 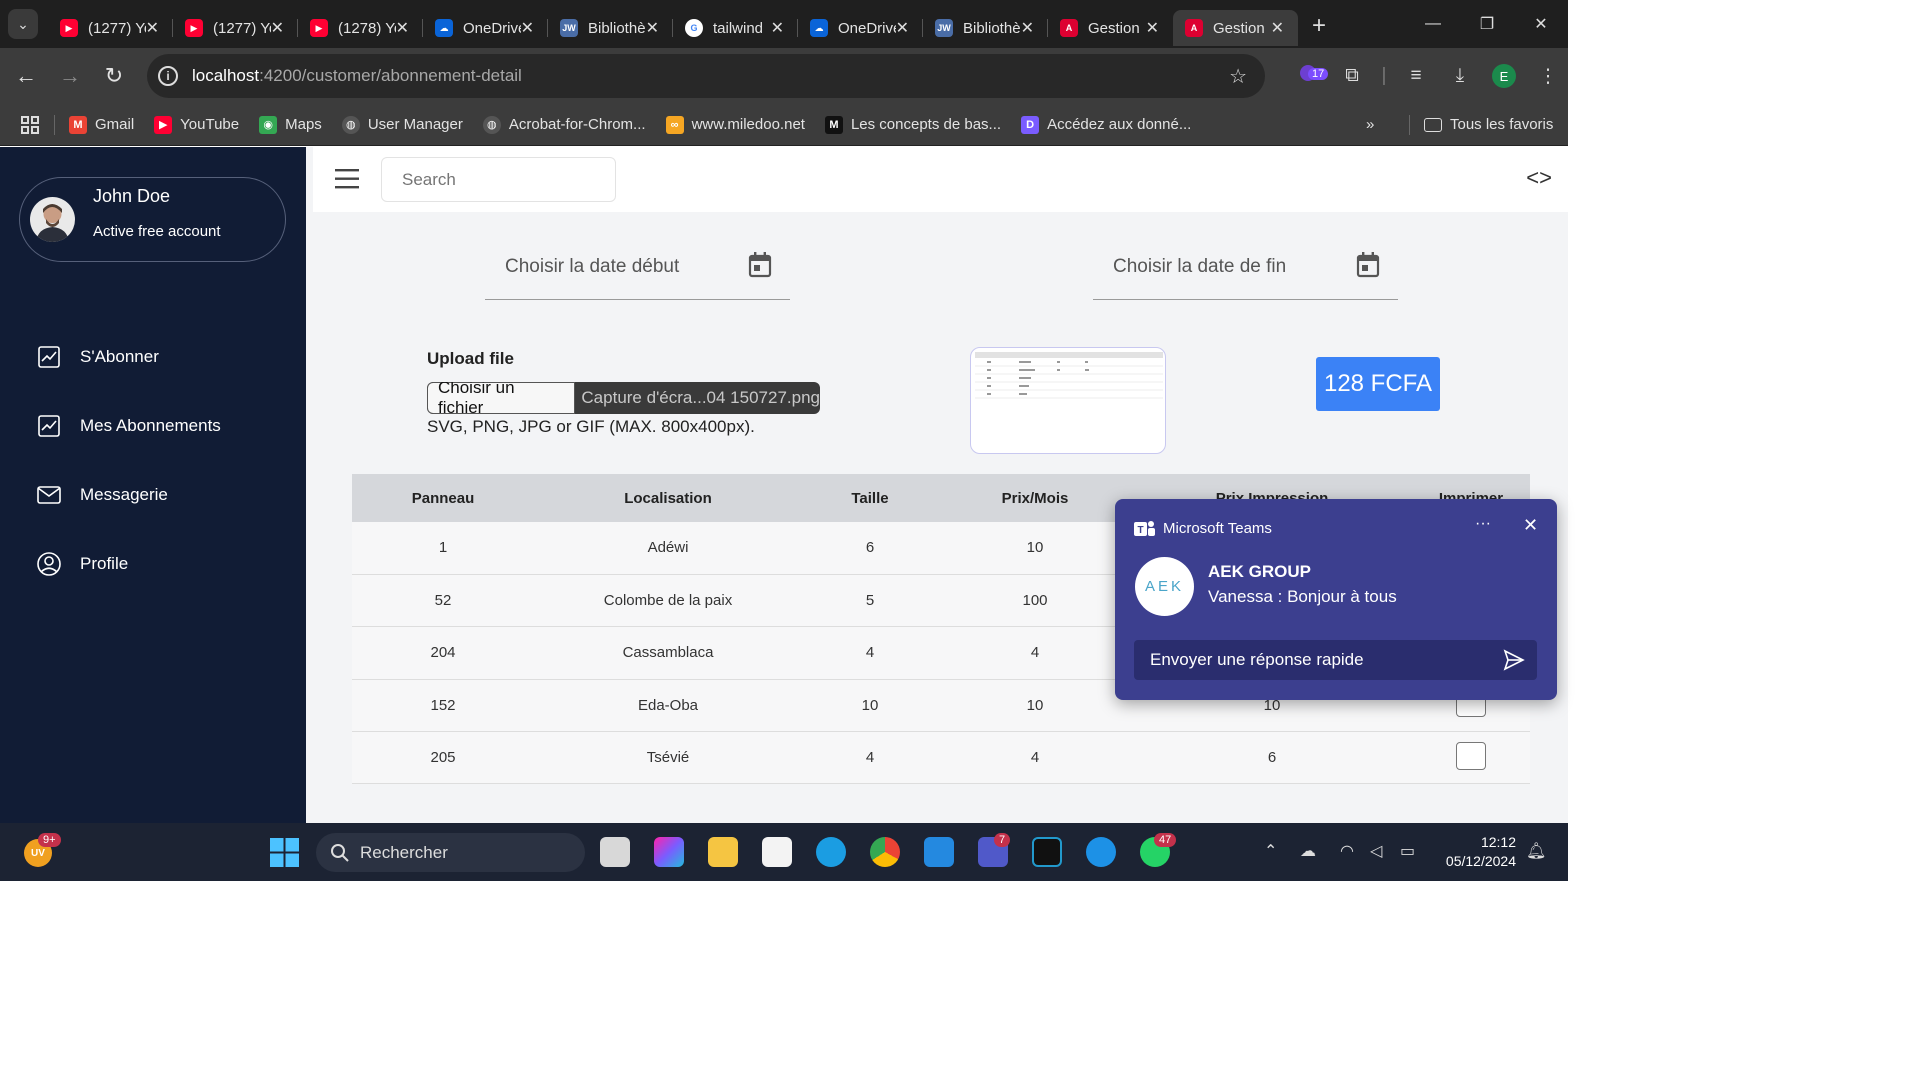 I want to click on all-bookmarks-label: Tous les favoris, so click(x=1502, y=124).